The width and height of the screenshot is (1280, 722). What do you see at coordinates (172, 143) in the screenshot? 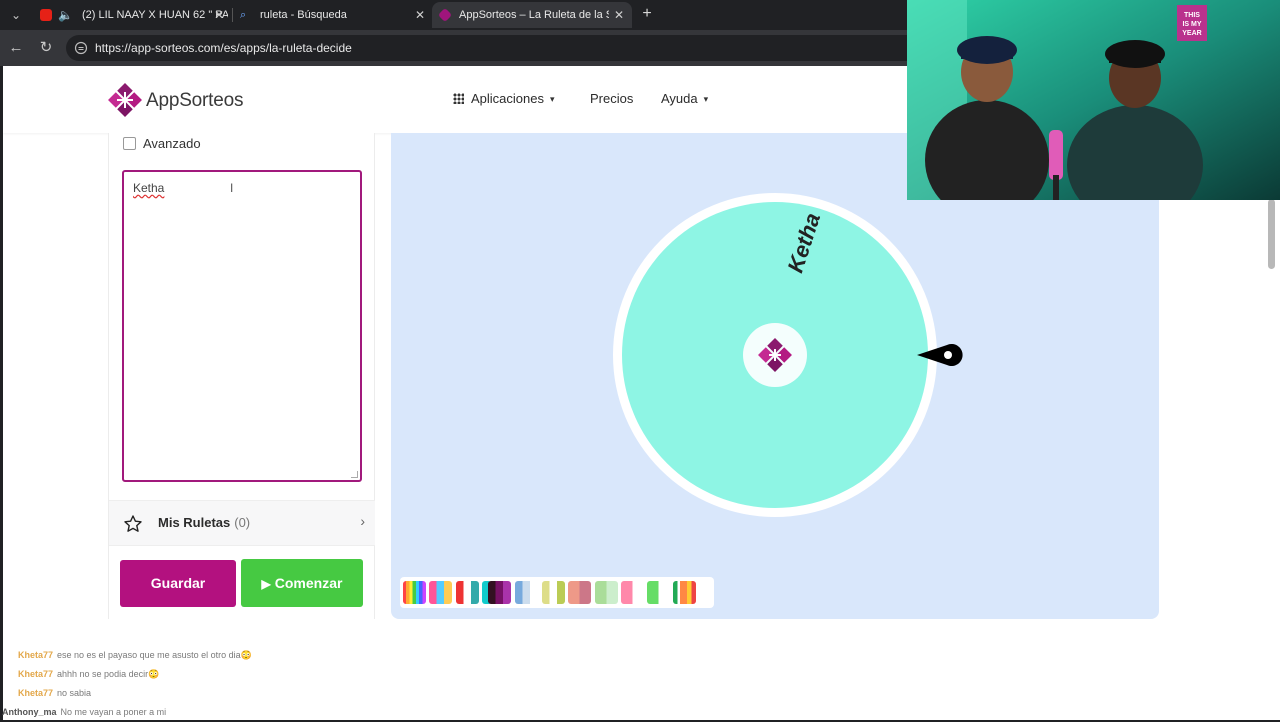
I see `advanced-label: Avanzado` at bounding box center [172, 143].